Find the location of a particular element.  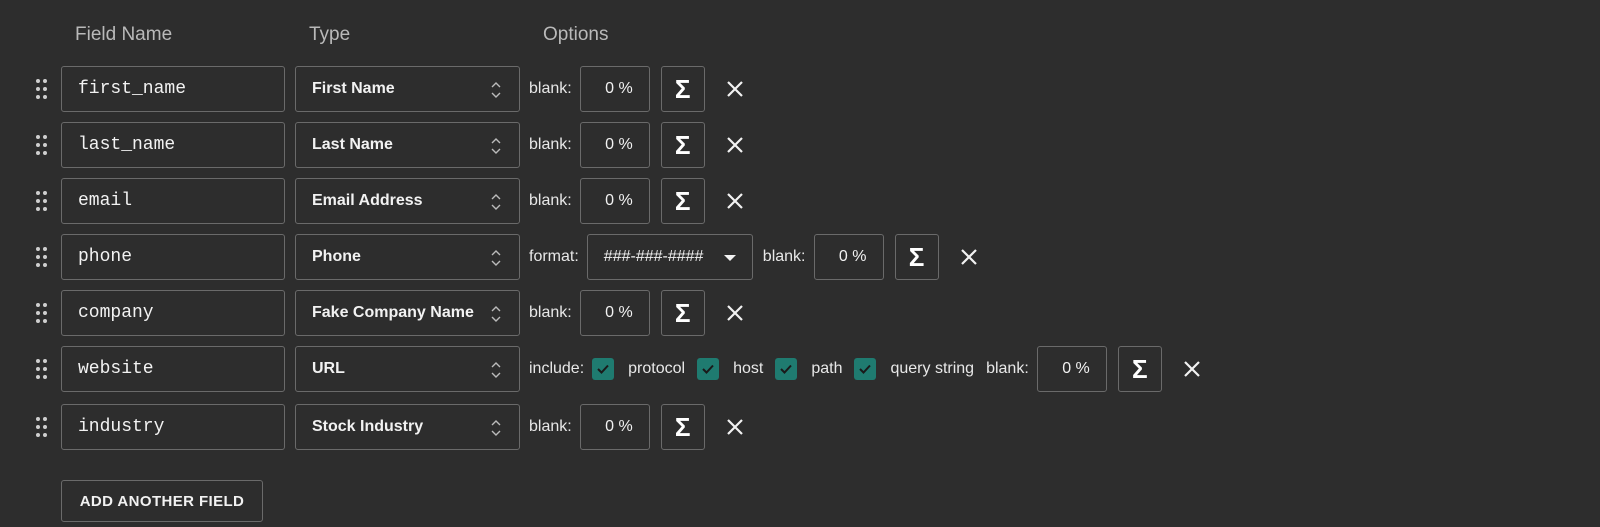

add-another-field-button: ADD ANOTHER FIELD is located at coordinates (162, 501).